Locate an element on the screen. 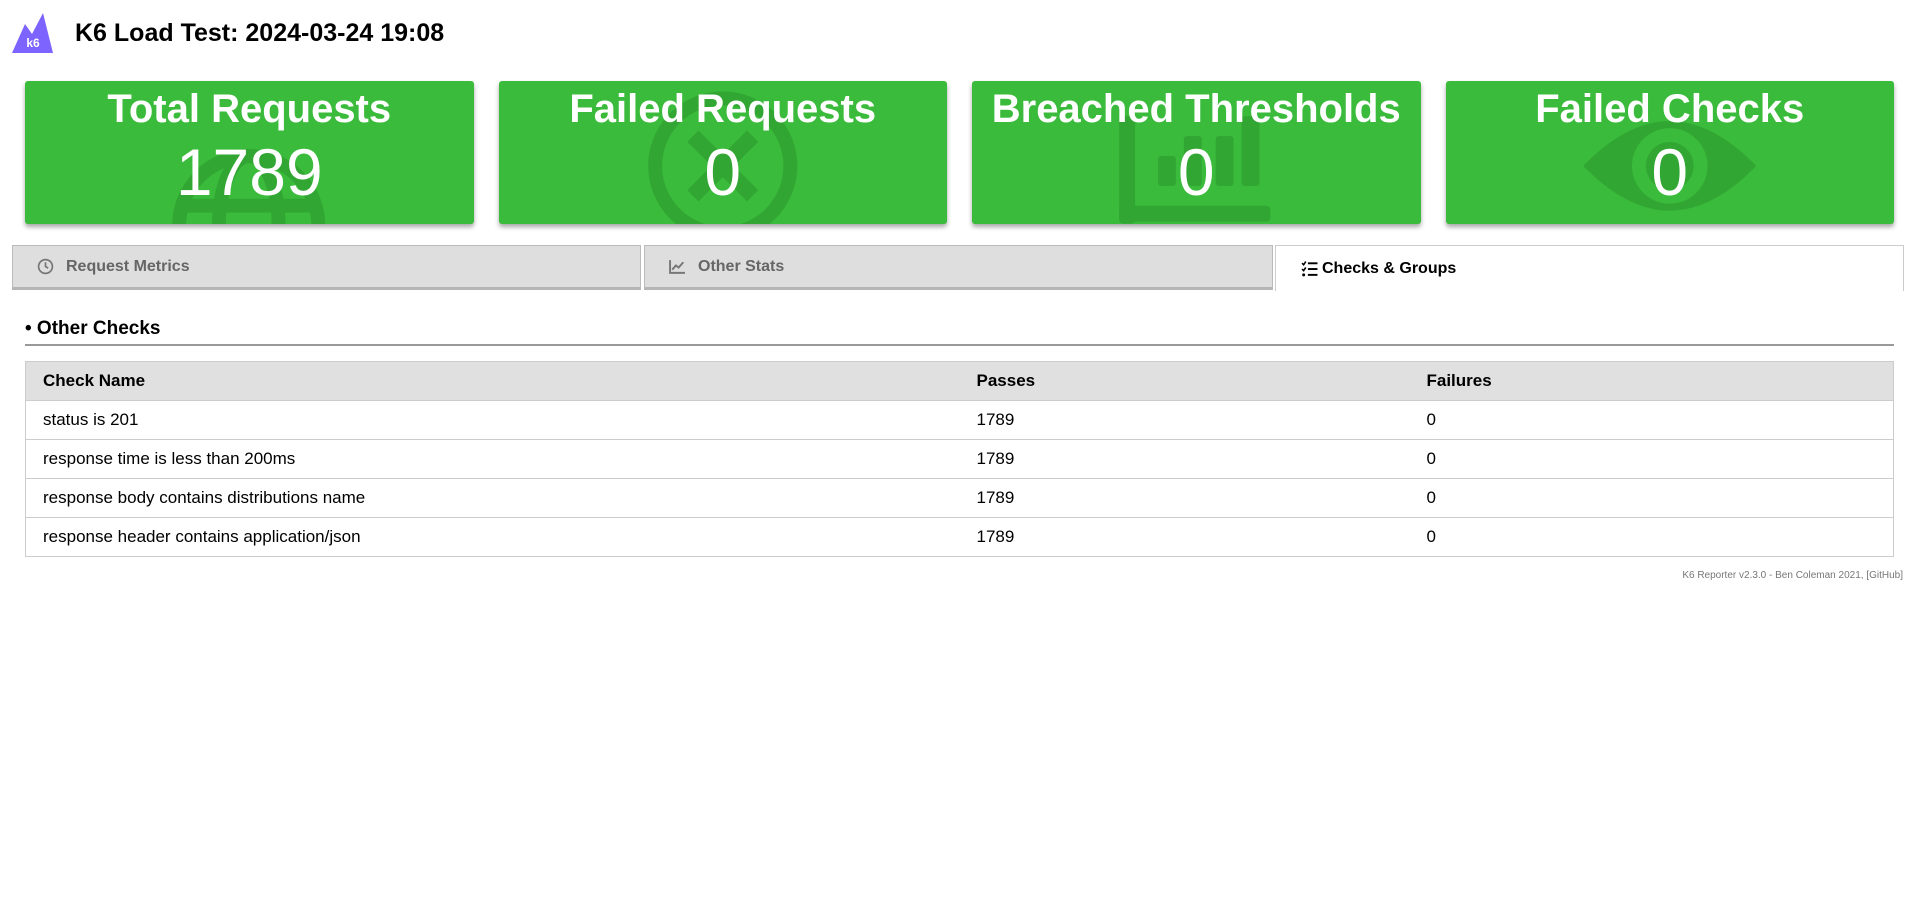  tab-request-metrics: Request Metrics is located at coordinates (326, 267).